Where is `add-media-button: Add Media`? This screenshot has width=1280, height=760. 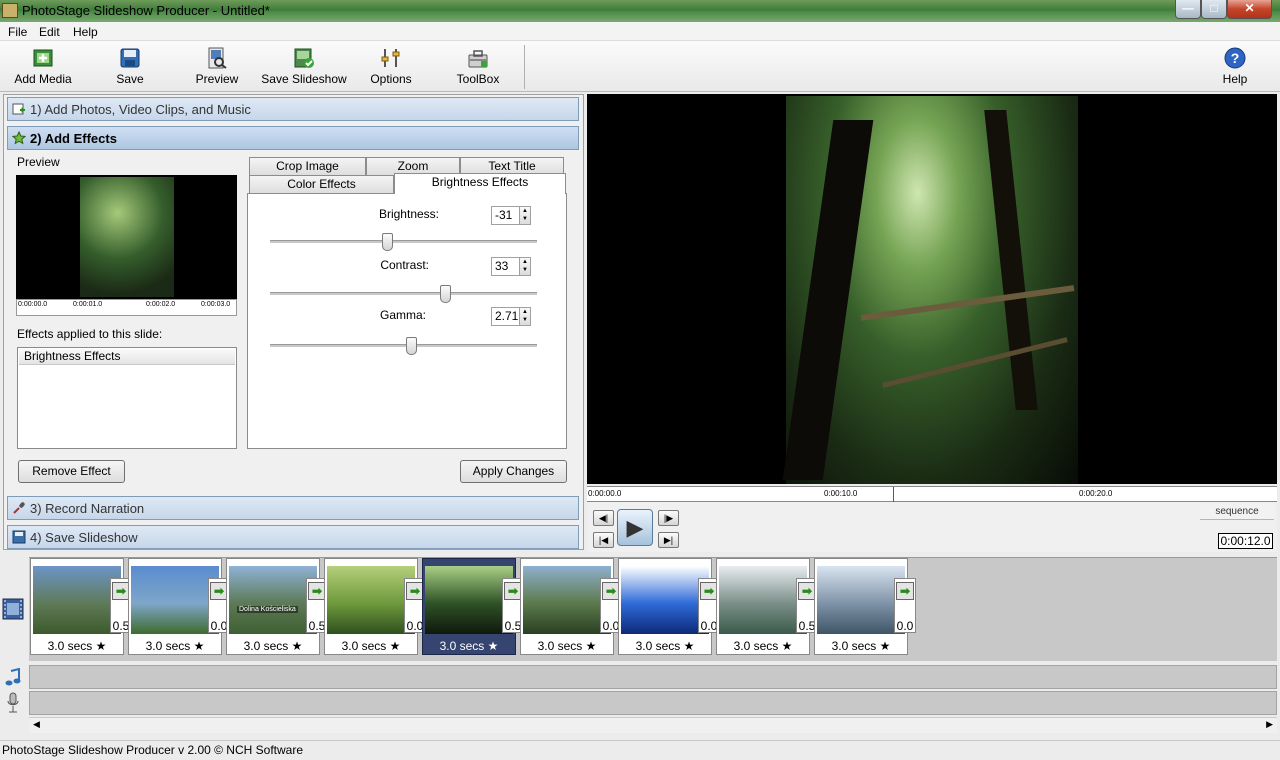
add-media-button: Add Media is located at coordinates (43, 66).